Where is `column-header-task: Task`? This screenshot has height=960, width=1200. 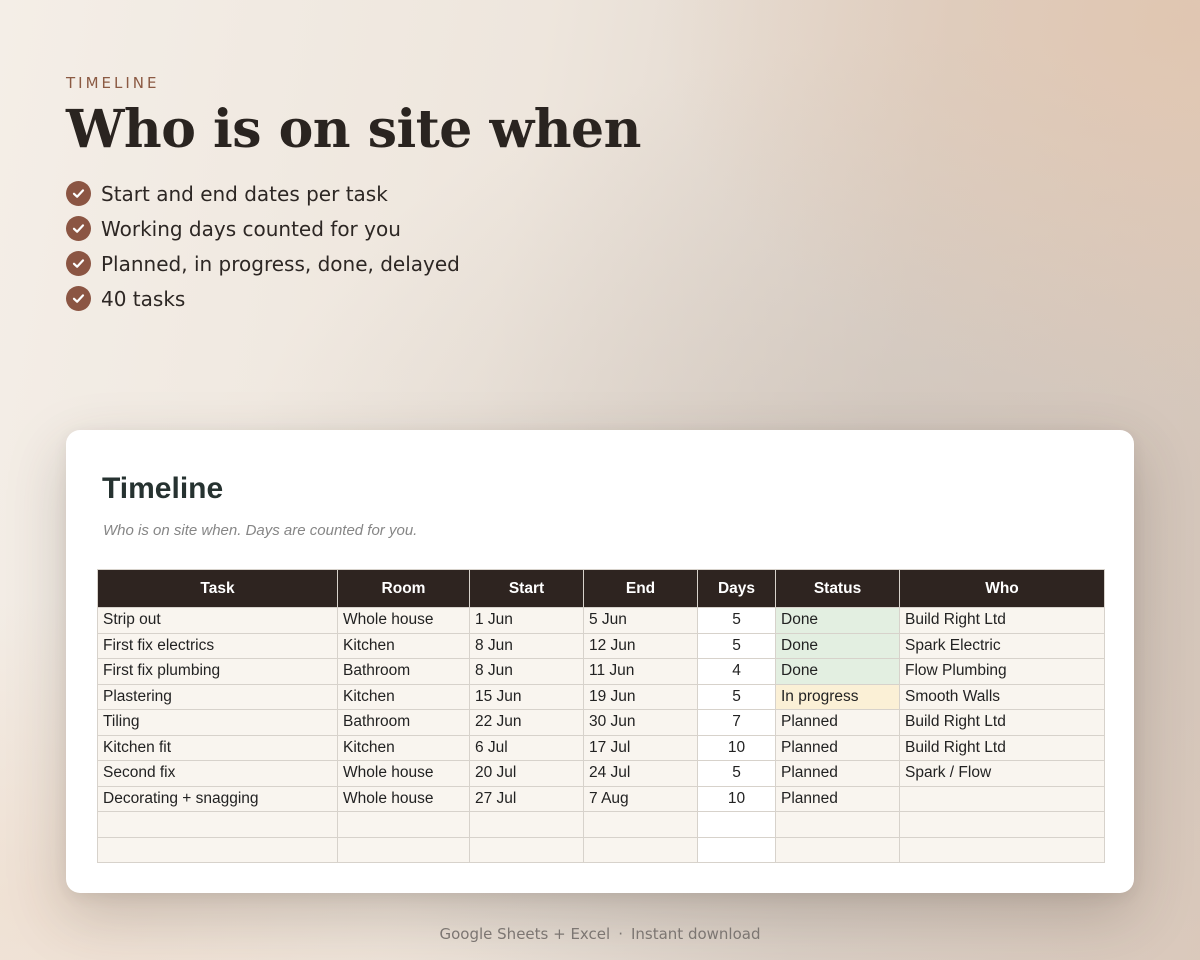
column-header-task: Task is located at coordinates (217, 588).